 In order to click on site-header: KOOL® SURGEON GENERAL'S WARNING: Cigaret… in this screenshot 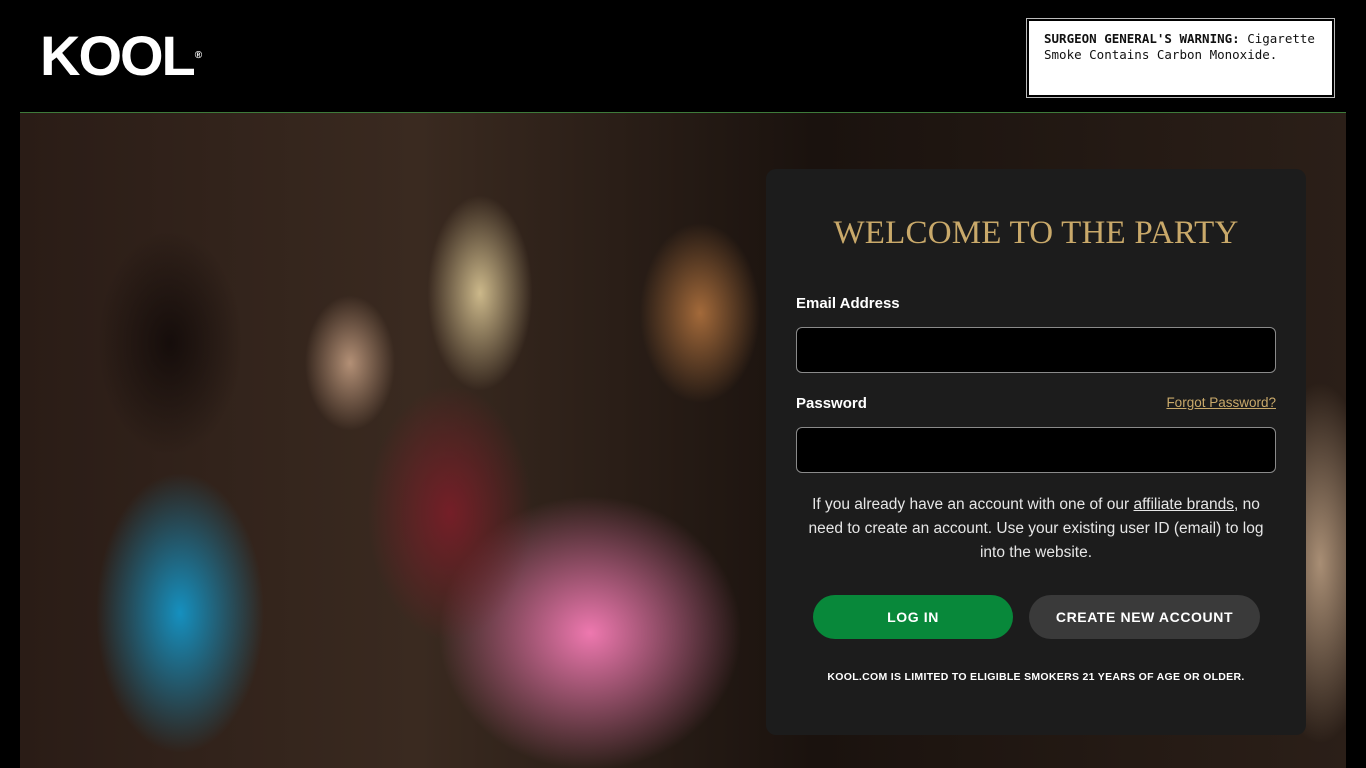, I will do `click(683, 56)`.